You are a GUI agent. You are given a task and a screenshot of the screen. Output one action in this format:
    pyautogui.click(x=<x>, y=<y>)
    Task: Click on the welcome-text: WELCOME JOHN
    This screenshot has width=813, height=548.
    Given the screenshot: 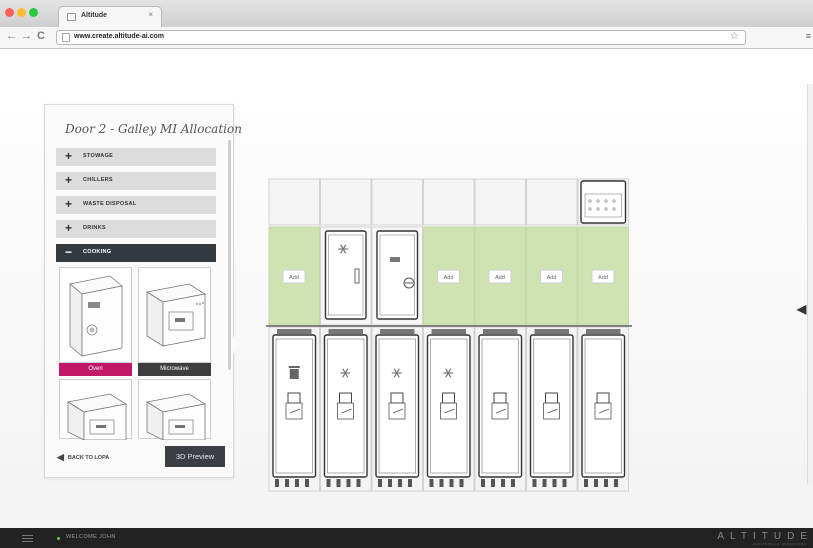 What is the action you would take?
    pyautogui.click(x=91, y=537)
    